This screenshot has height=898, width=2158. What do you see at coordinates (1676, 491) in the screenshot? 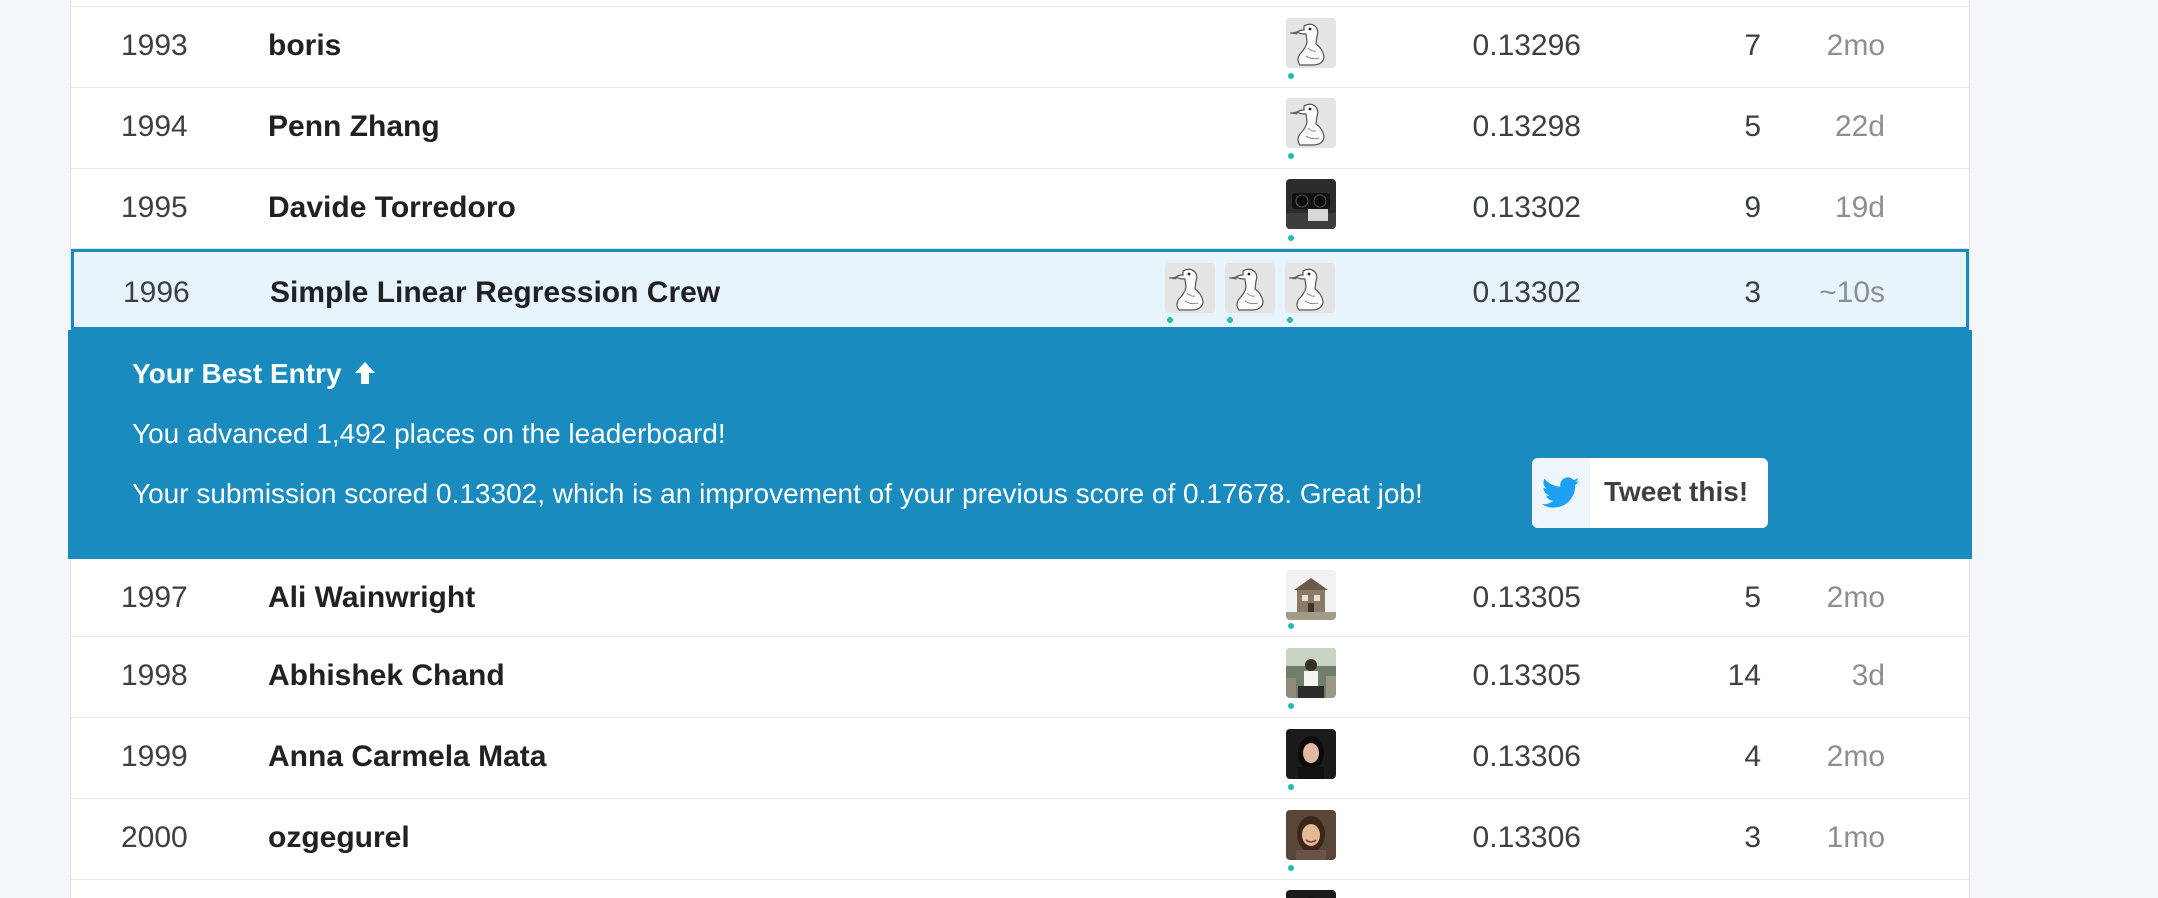
I see `tweet-button-label: Tweet this!` at bounding box center [1676, 491].